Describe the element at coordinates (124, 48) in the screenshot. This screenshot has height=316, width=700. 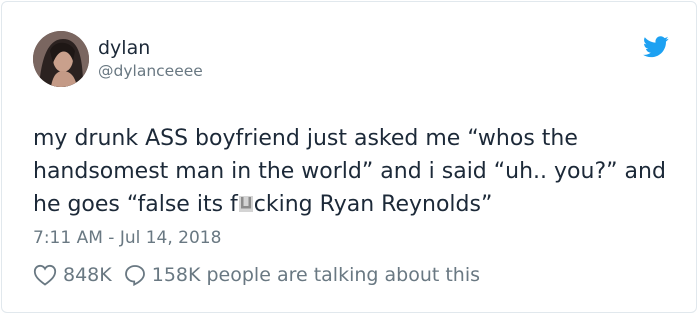
I see `author-name: dylan` at that location.